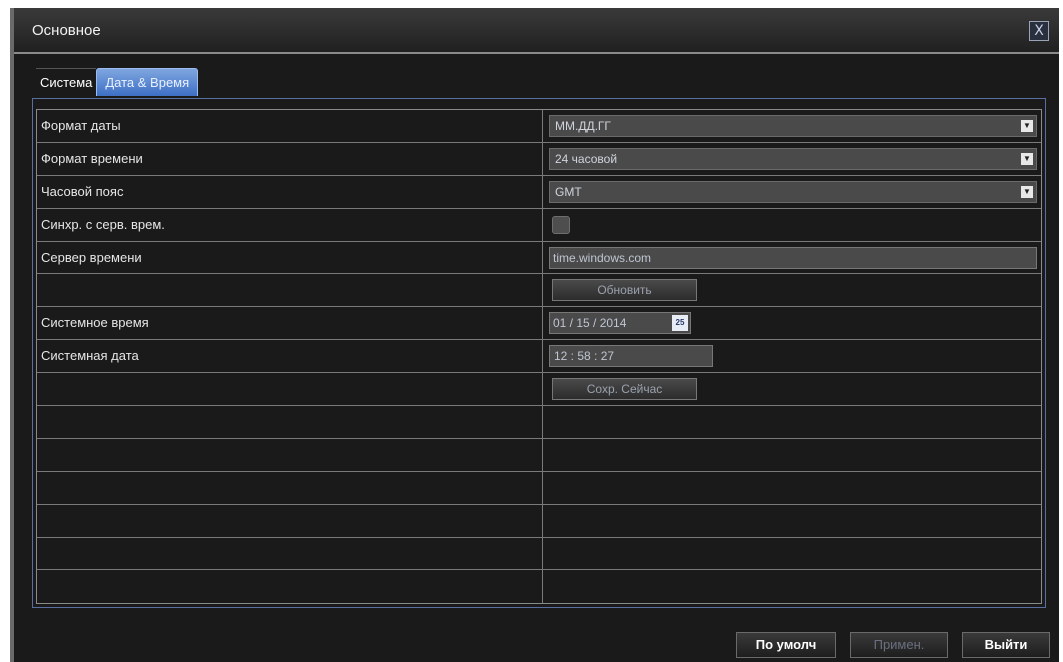  What do you see at coordinates (66, 30) in the screenshot?
I see `window-title: Основное` at bounding box center [66, 30].